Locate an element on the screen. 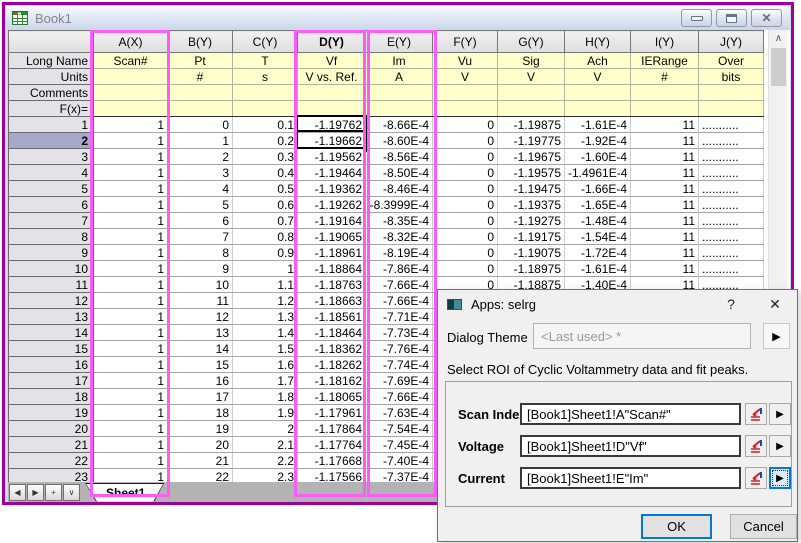 Image resolution: width=801 pixels, height=543 pixels. scan-index-options-button: ▶ is located at coordinates (780, 414).